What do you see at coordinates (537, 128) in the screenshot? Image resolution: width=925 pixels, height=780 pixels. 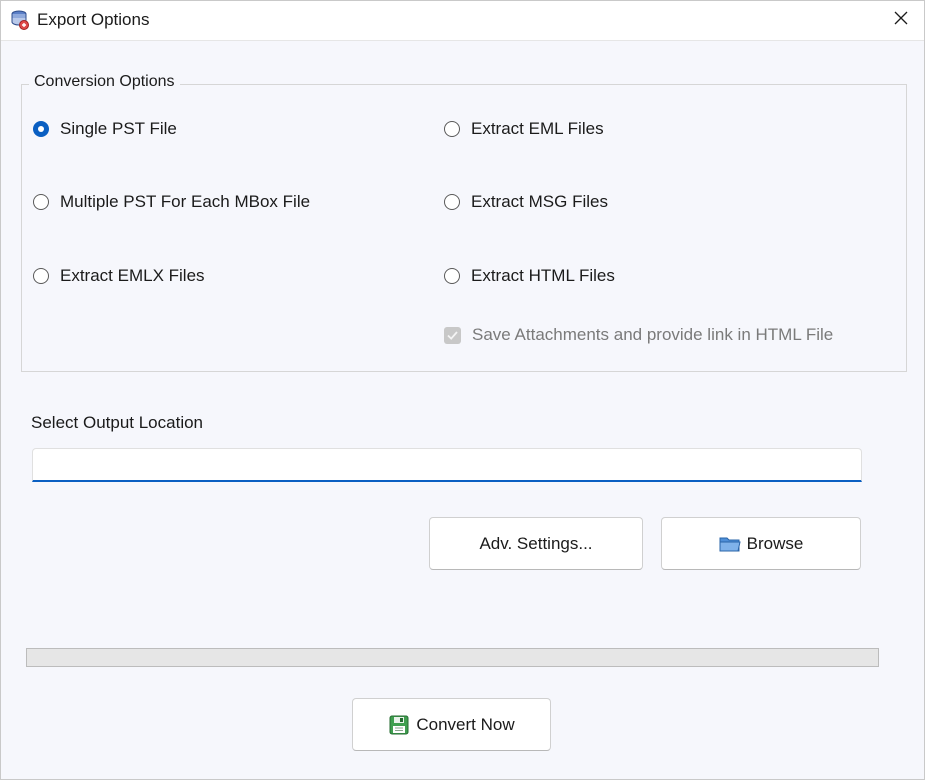 I see `radio-label: Extract EML Files` at bounding box center [537, 128].